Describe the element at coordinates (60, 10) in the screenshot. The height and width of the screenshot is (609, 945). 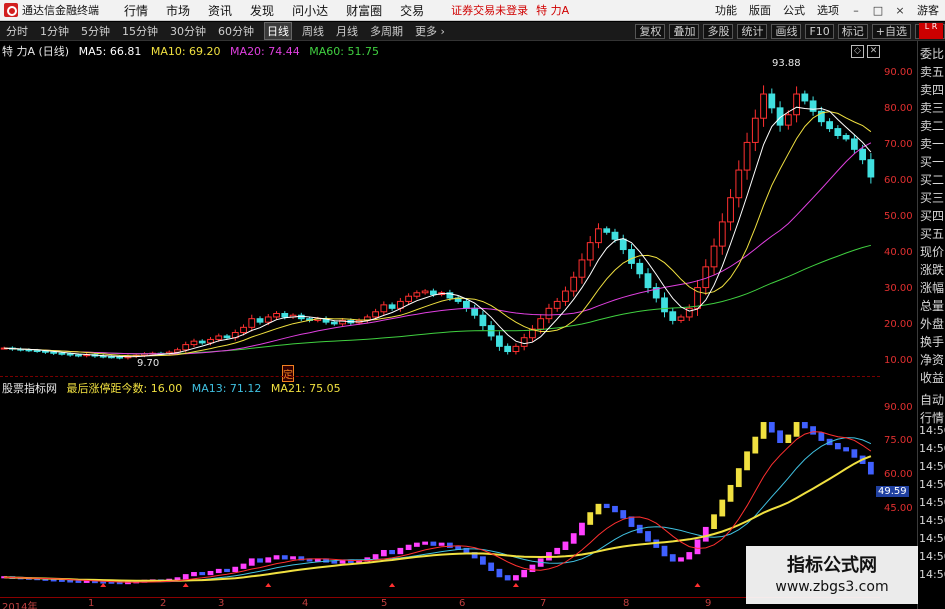
I see `app-title: 通达信金融终端` at that location.